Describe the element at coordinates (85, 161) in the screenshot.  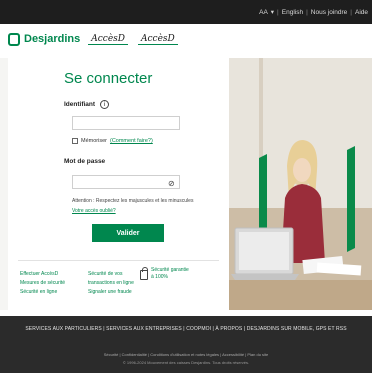
I see `password-label: Mot de passe` at that location.